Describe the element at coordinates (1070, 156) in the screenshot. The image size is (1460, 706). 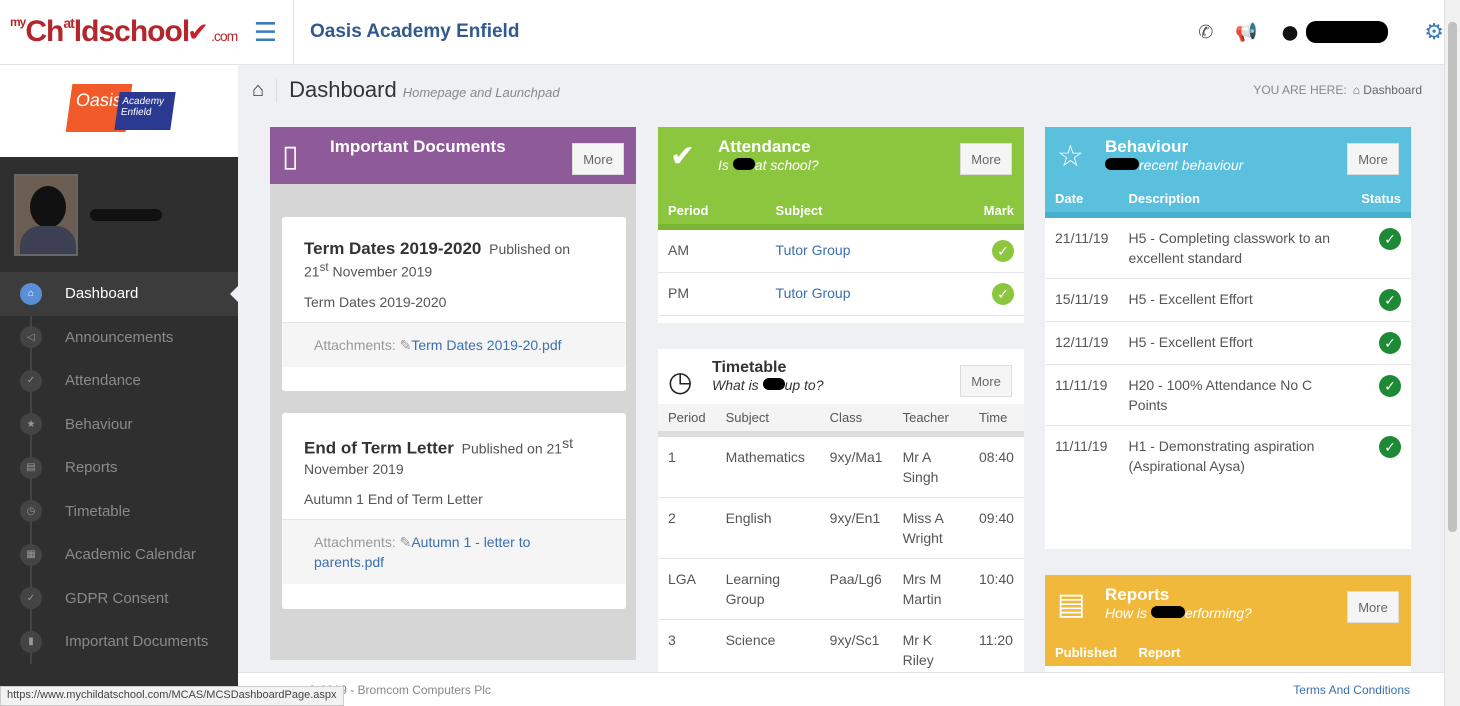
I see `star-icon: ☆` at that location.